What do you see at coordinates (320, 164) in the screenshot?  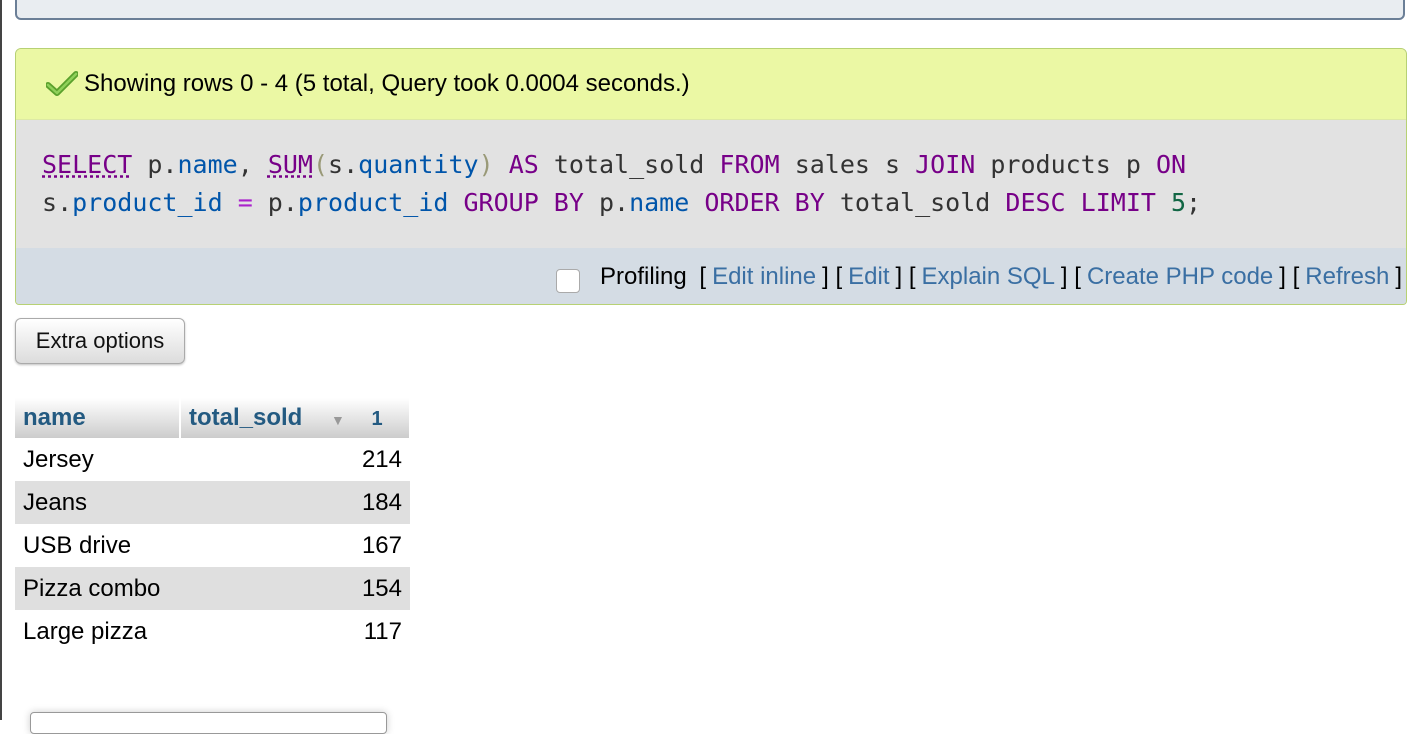 I see `sql-token: (` at bounding box center [320, 164].